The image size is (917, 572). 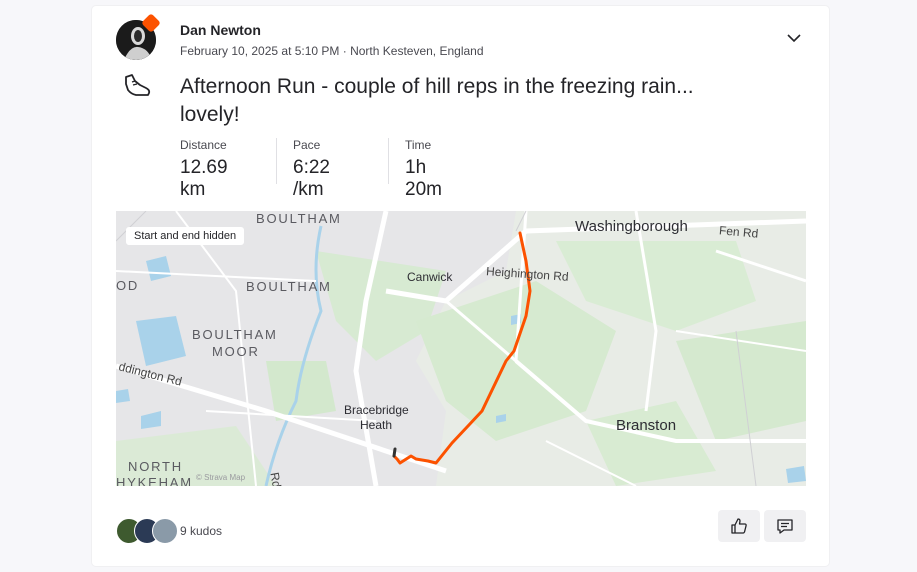 I want to click on stat-label: Time, so click(x=418, y=145).